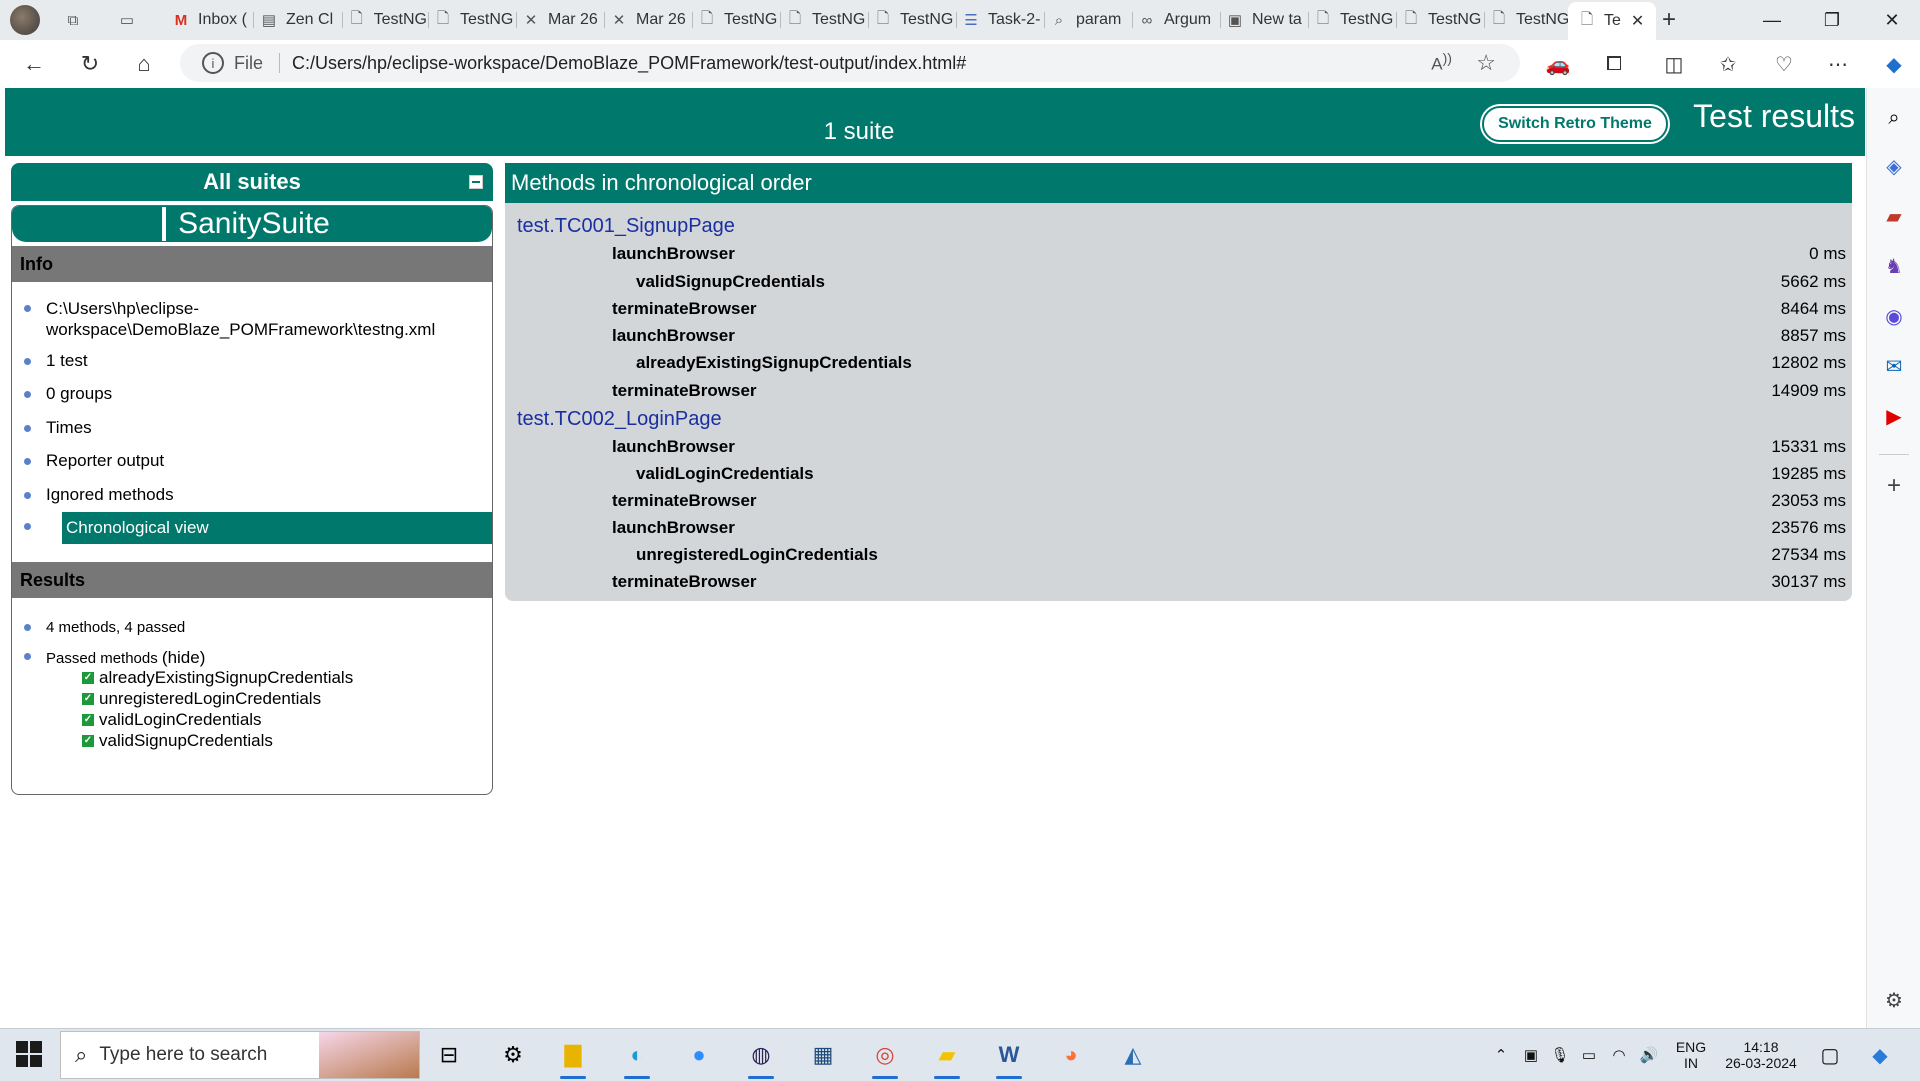  Describe the element at coordinates (1441, 63) in the screenshot. I see `read-aloud-icon: A))` at that location.